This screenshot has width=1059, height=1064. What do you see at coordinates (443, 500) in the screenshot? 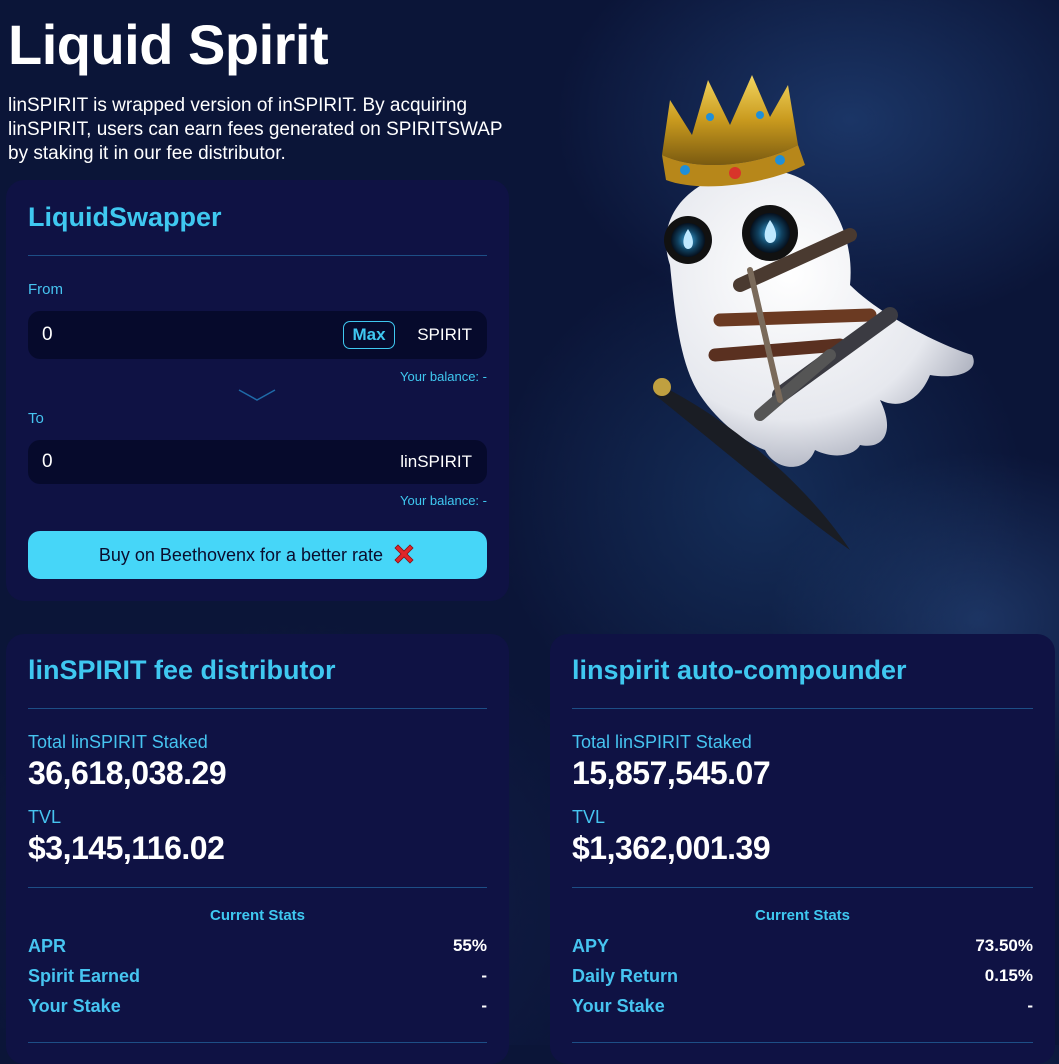
I see `to-balance: Your balance: -` at bounding box center [443, 500].